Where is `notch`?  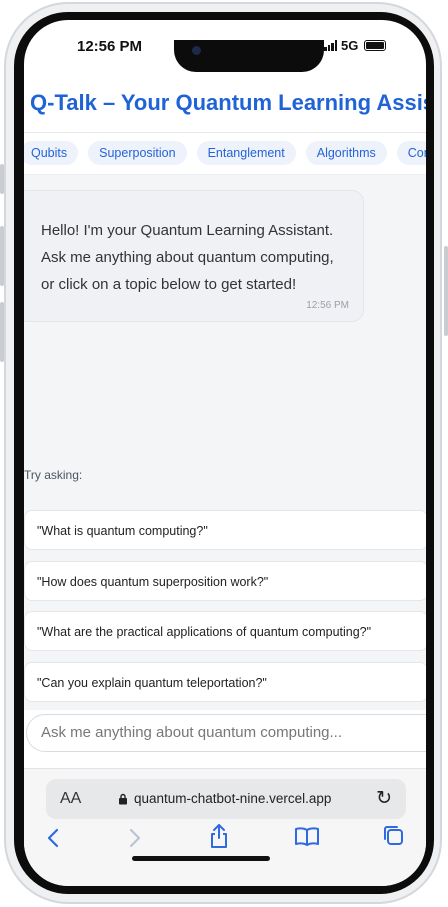
notch is located at coordinates (249, 56).